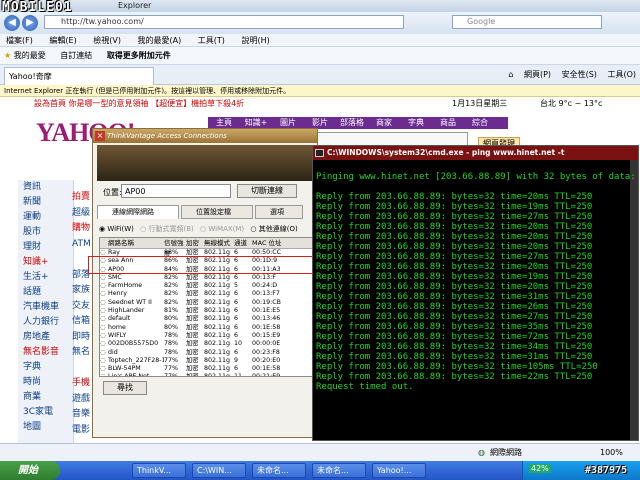 The height and width of the screenshot is (480, 640). Describe the element at coordinates (206, 319) in the screenshot. I see `network-row: ◌ default 80% 加密 802.11g 6 00:13:46` at that location.